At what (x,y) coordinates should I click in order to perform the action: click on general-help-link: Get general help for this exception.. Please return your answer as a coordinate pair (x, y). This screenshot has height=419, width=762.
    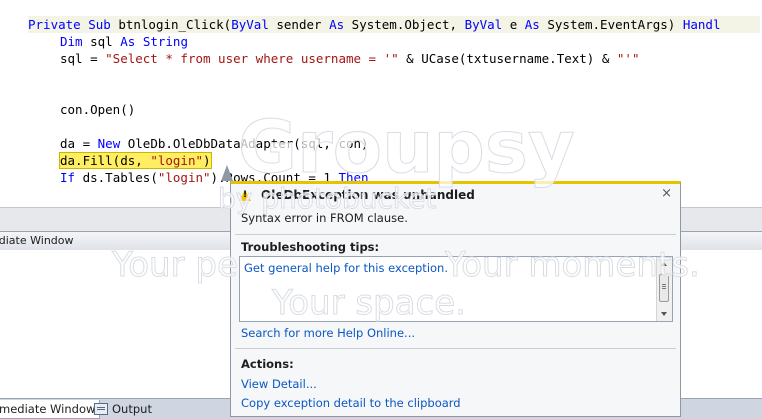
    Looking at the image, I should click on (346, 268).